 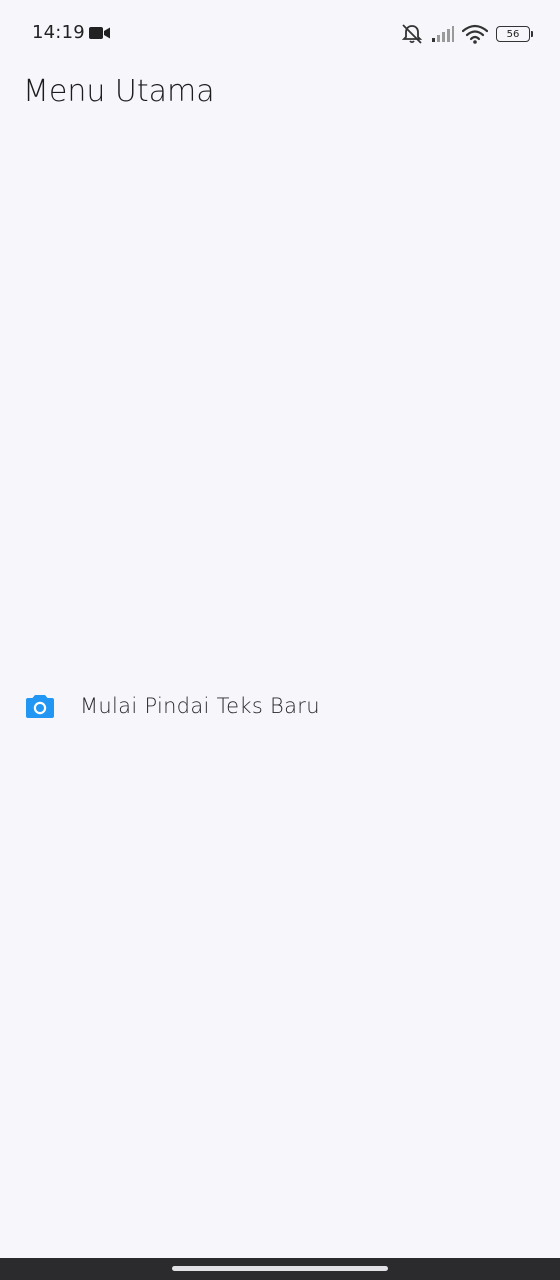 I want to click on signal-icon, so click(x=443, y=34).